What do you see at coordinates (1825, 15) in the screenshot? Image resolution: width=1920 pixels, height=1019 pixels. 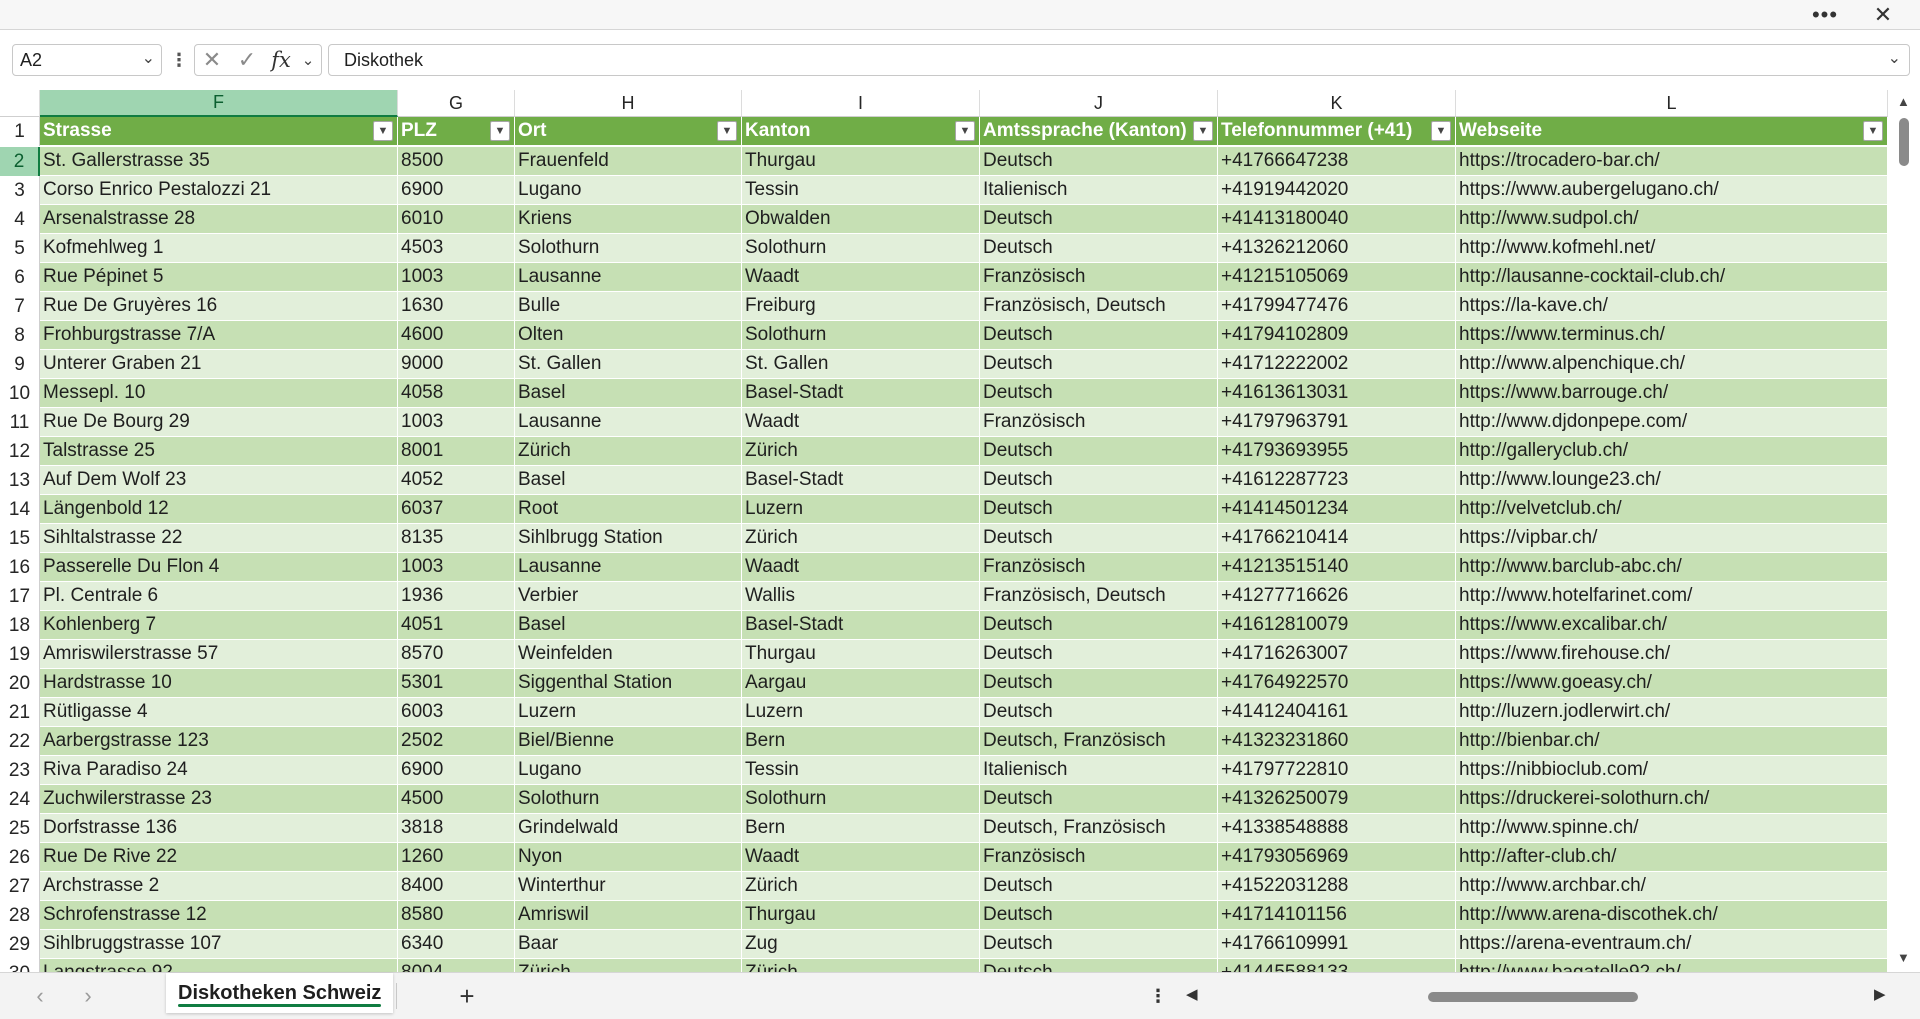 I see `more-options-button: •••` at bounding box center [1825, 15].